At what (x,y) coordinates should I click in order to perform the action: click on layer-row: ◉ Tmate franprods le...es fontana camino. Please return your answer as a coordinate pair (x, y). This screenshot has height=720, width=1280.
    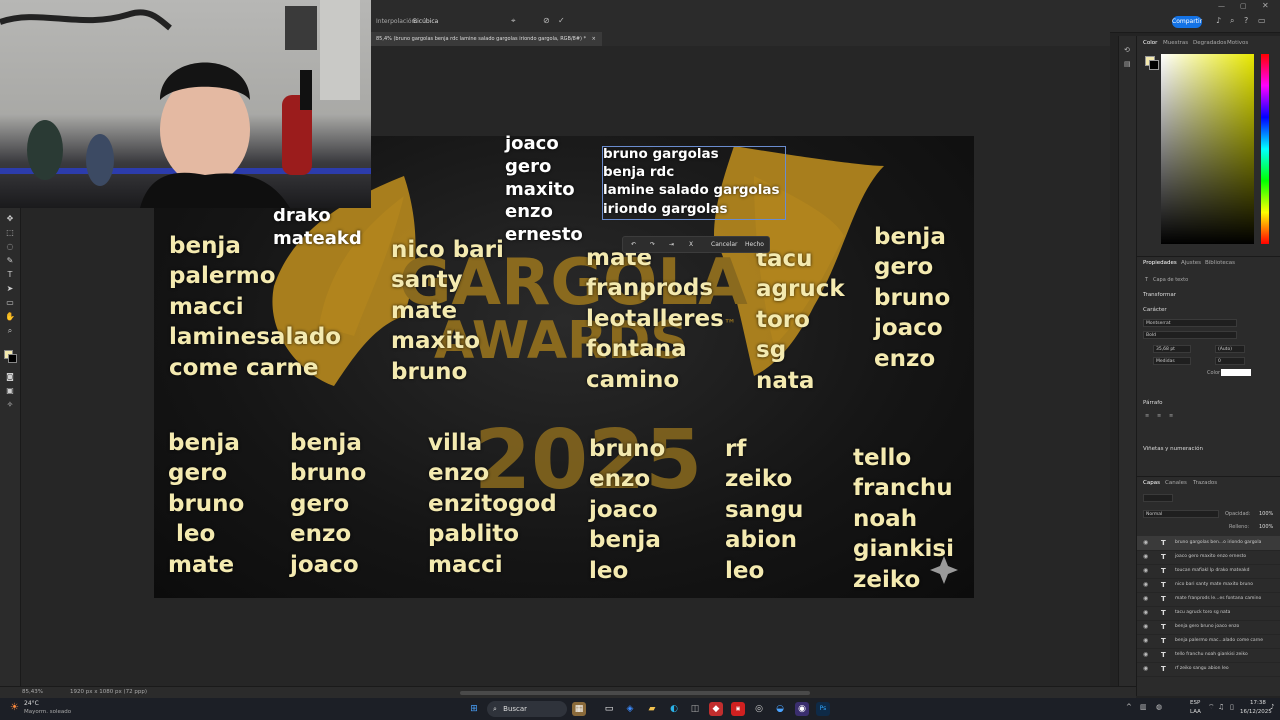
    Looking at the image, I should click on (1208, 599).